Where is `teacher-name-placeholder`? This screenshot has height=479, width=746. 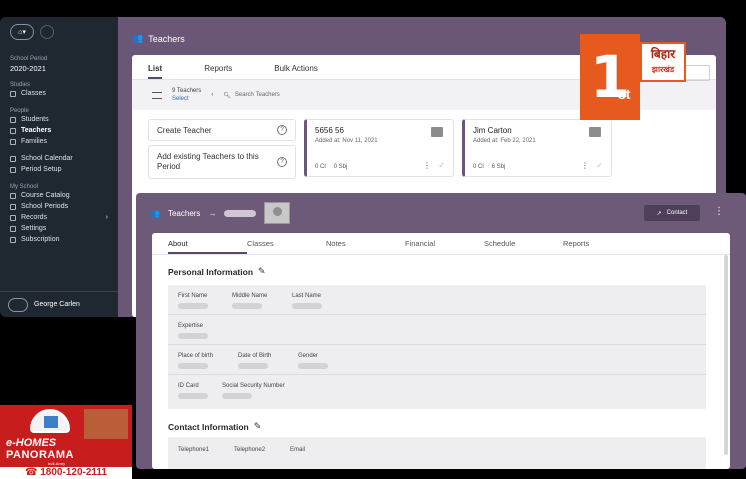
teacher-name-placeholder is located at coordinates (240, 213).